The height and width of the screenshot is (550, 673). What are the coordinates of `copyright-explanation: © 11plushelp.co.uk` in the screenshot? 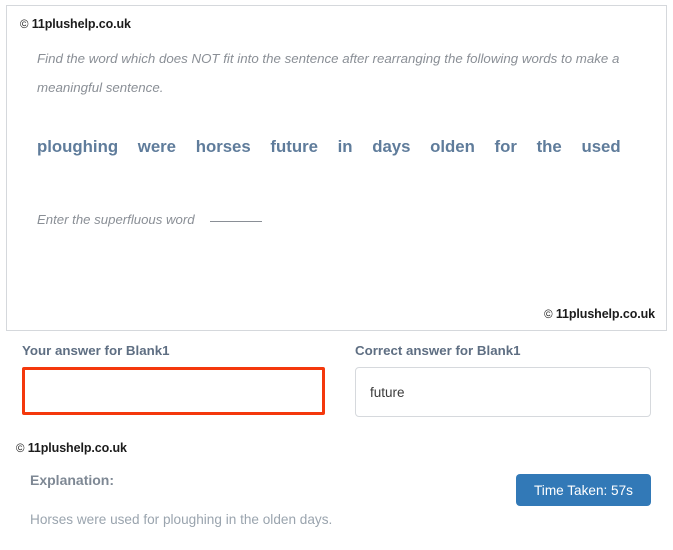 It's located at (71, 448).